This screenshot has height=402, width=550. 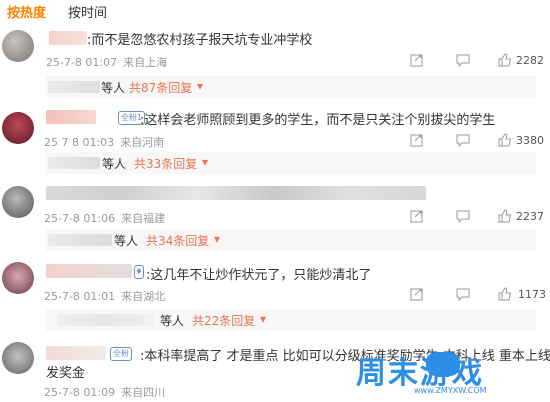 What do you see at coordinates (530, 60) in the screenshot?
I see `like-count: 2282` at bounding box center [530, 60].